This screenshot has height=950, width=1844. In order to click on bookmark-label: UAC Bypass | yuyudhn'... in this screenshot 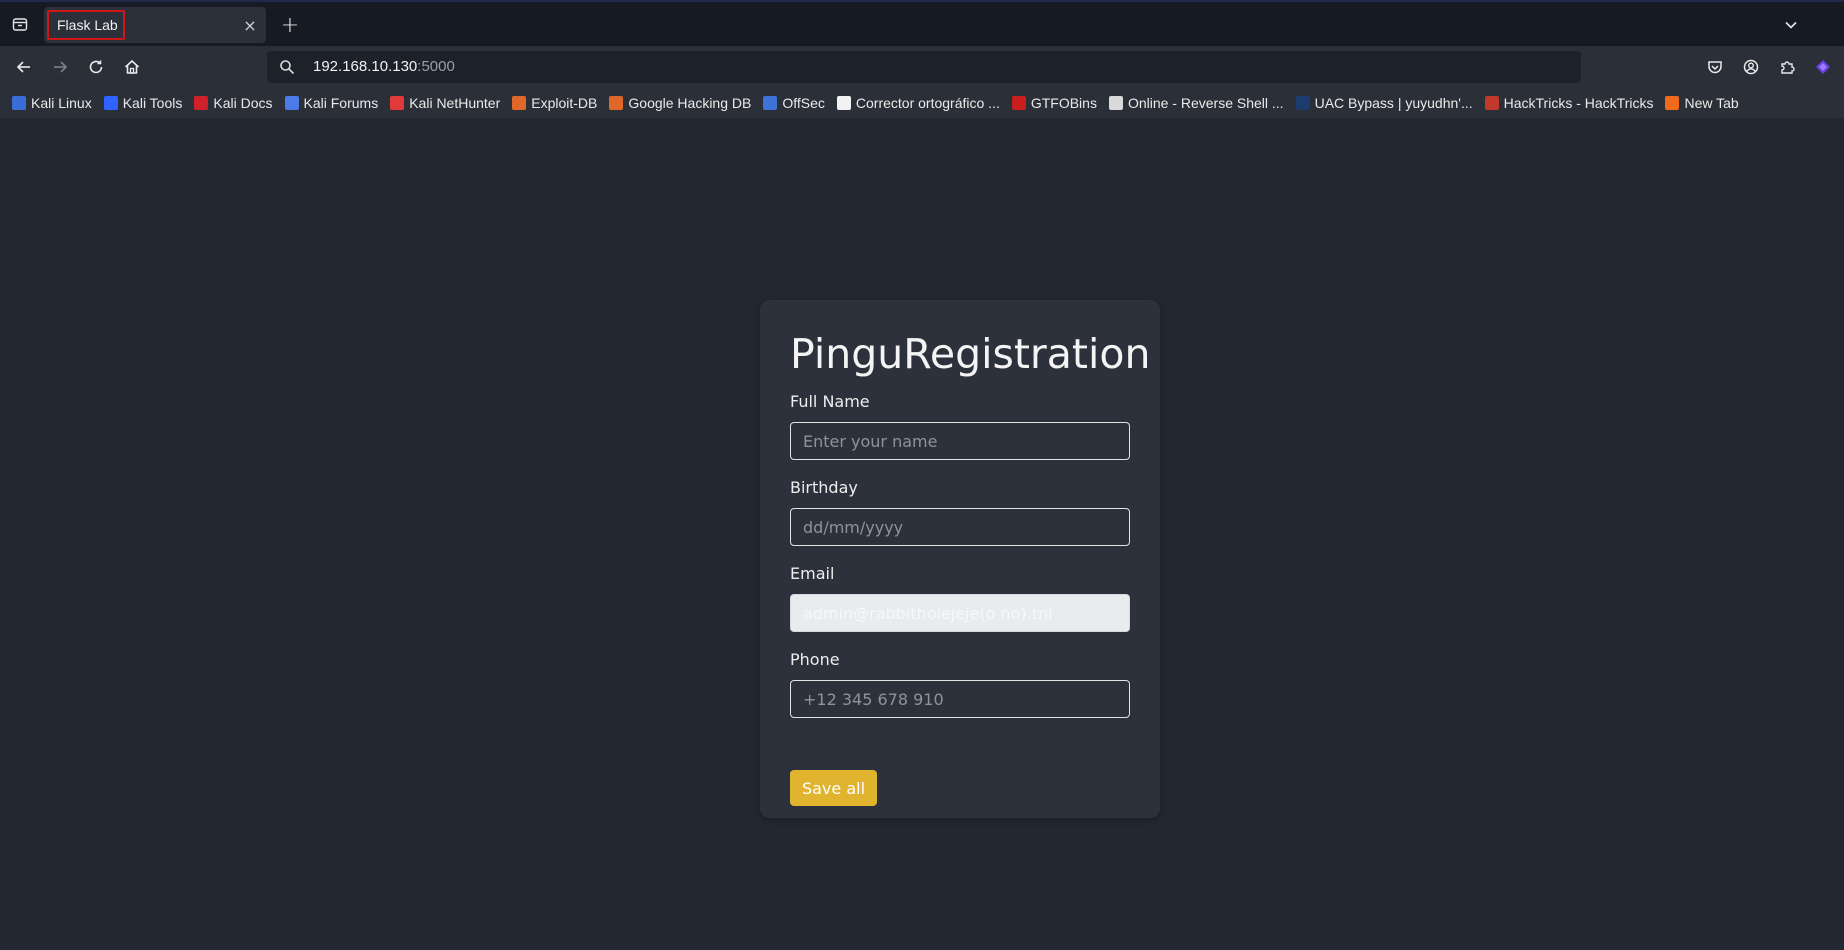, I will do `click(1393, 103)`.